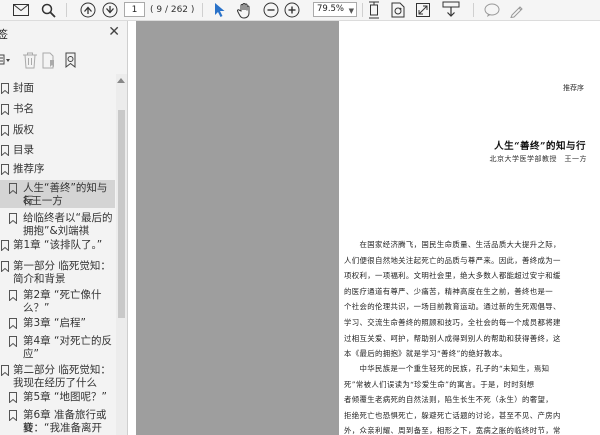  What do you see at coordinates (426, 354) in the screenshot?
I see `text-line: 本《最后的拥抱》就是学习“善终”的绝好教本。` at bounding box center [426, 354].